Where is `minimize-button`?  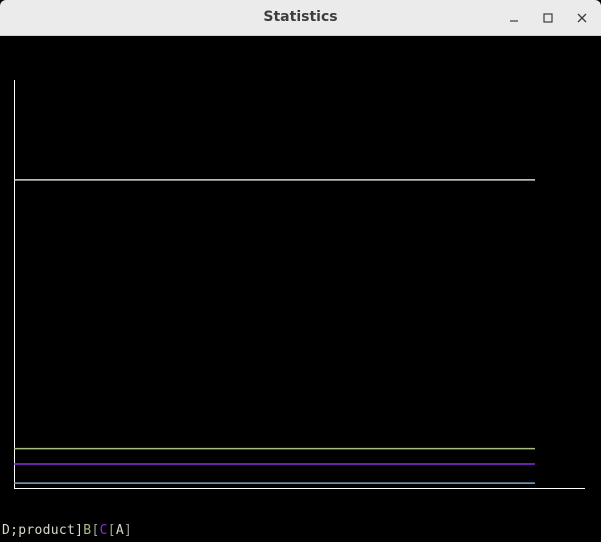
minimize-button is located at coordinates (514, 18).